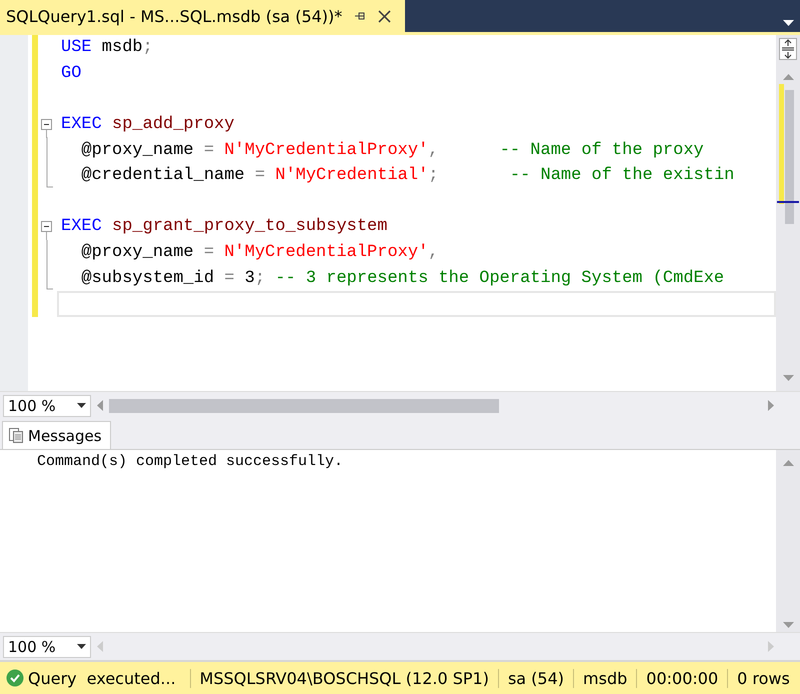 Image resolution: width=800 pixels, height=694 pixels. What do you see at coordinates (763, 678) in the screenshot?
I see `status-item: 0 rows` at bounding box center [763, 678].